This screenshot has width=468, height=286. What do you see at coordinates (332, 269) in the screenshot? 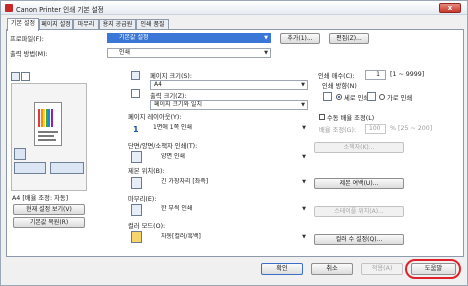
I see `cancel-button: 취소` at bounding box center [332, 269].